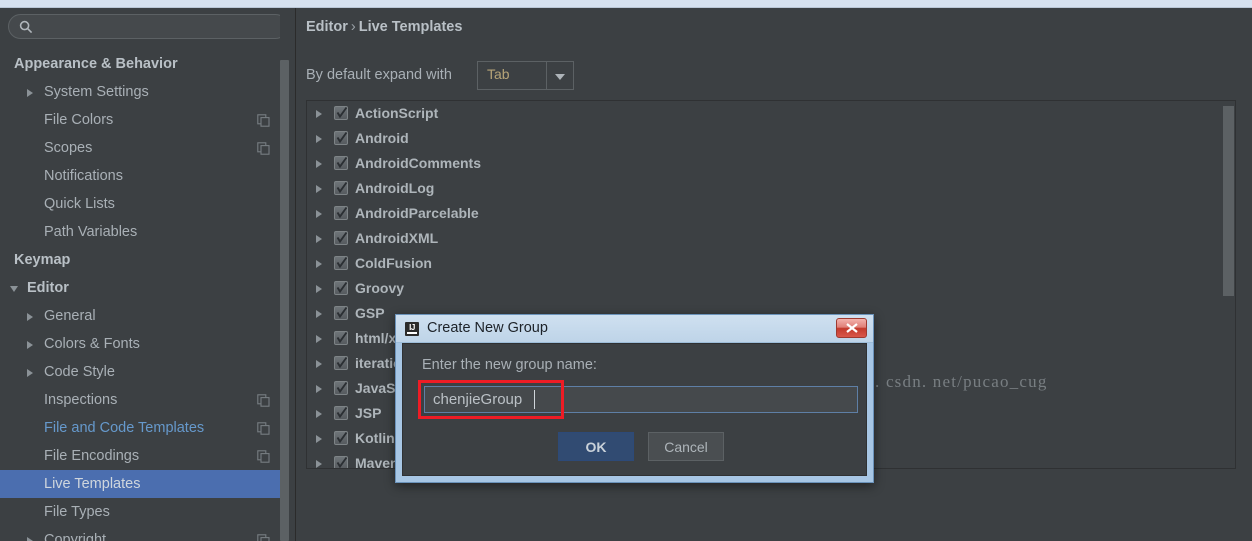  What do you see at coordinates (142, 176) in the screenshot?
I see `sidebar-item-notifications: Notifications` at bounding box center [142, 176].